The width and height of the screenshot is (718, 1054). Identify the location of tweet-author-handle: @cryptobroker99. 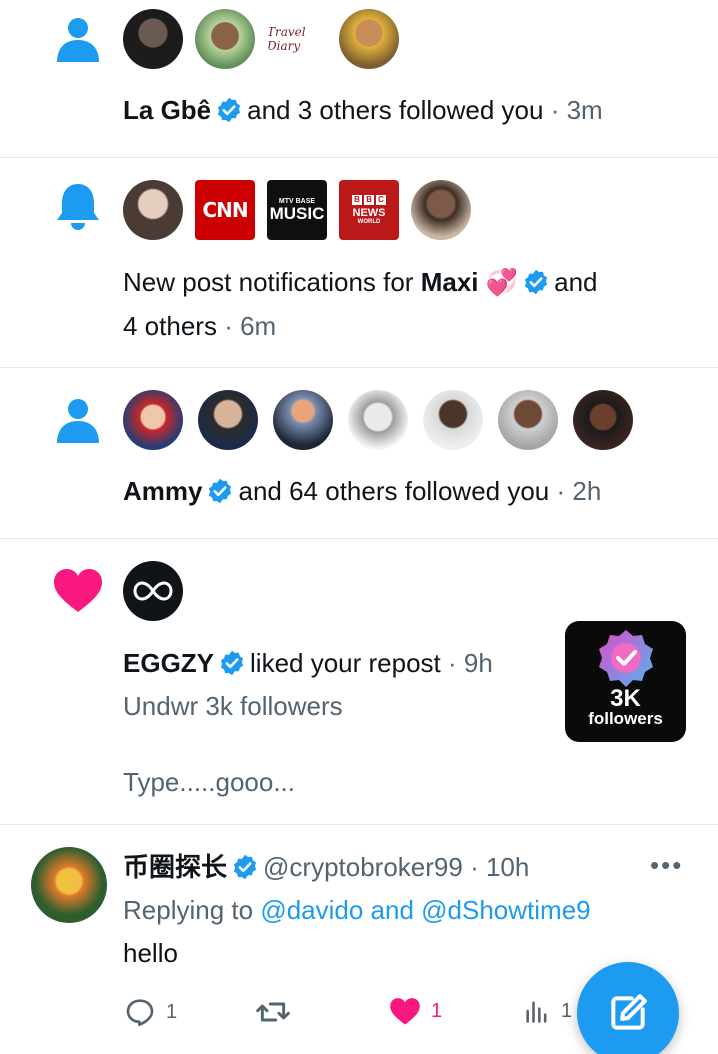
(363, 867).